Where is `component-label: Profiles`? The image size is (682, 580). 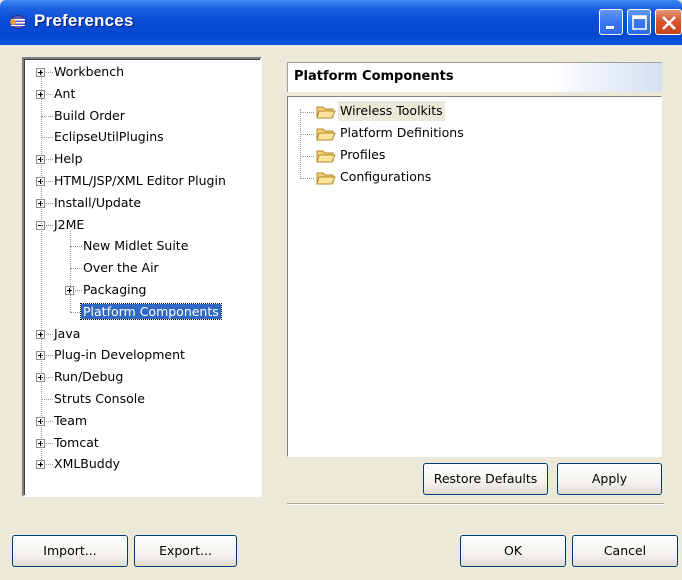
component-label: Profiles is located at coordinates (363, 154).